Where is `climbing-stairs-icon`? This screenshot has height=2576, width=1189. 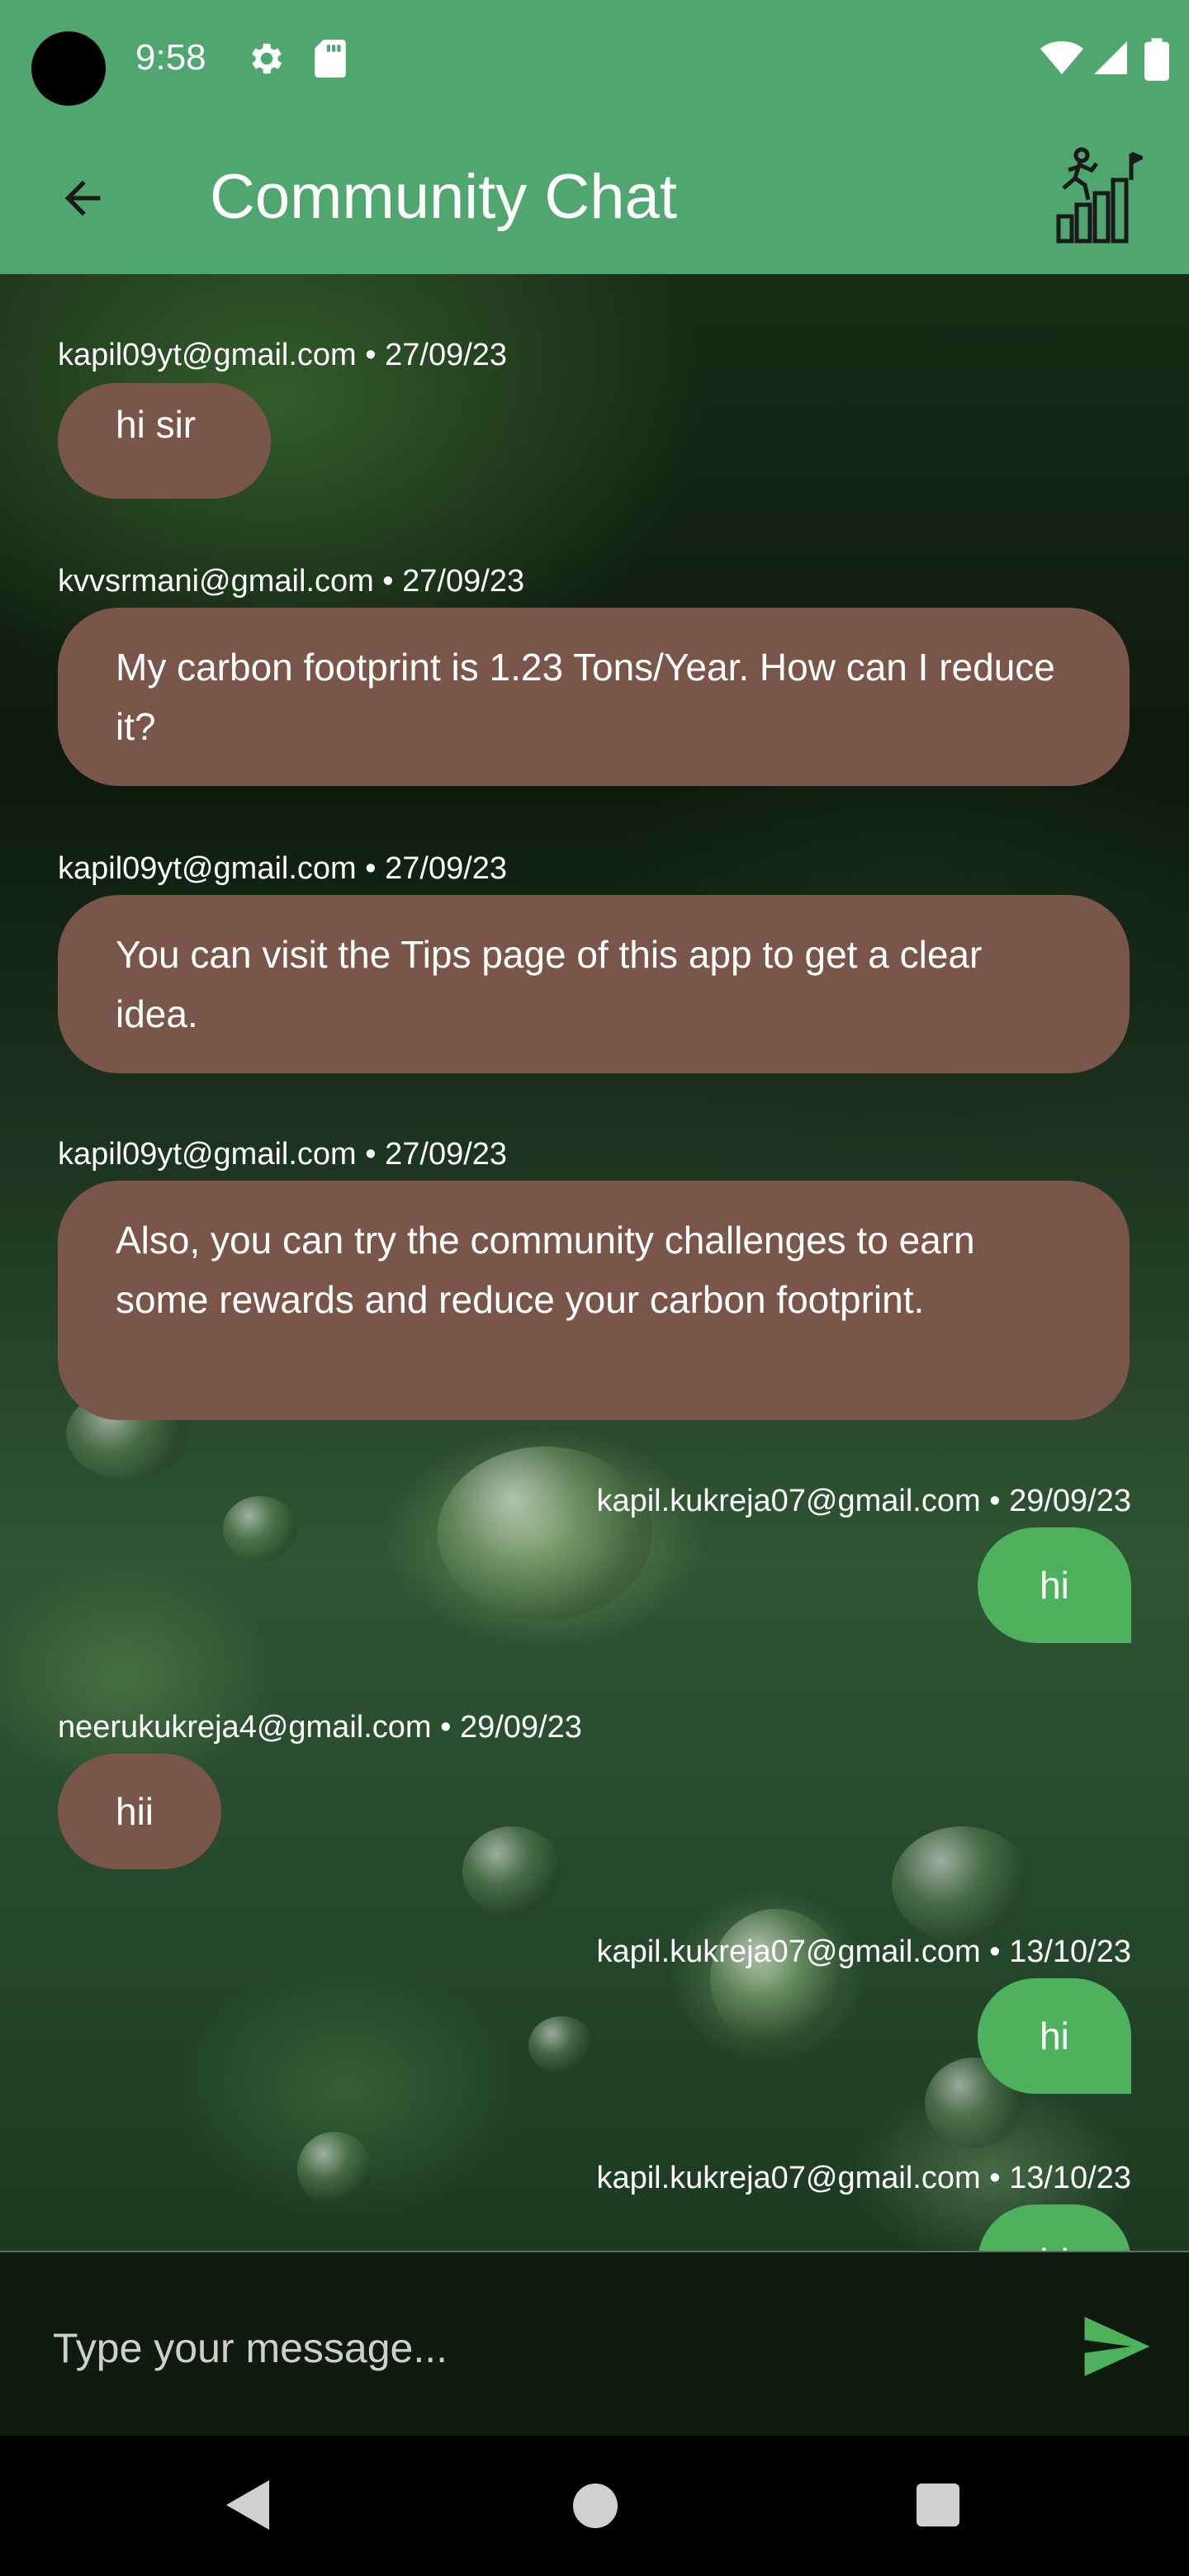
climbing-stairs-icon is located at coordinates (1101, 195).